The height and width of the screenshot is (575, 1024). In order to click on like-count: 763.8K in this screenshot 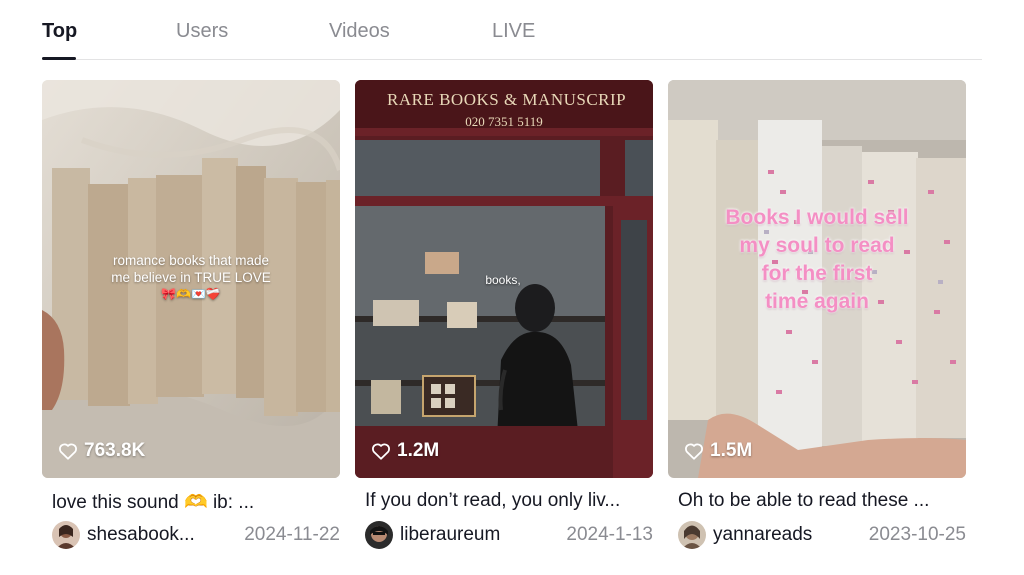, I will do `click(101, 451)`.